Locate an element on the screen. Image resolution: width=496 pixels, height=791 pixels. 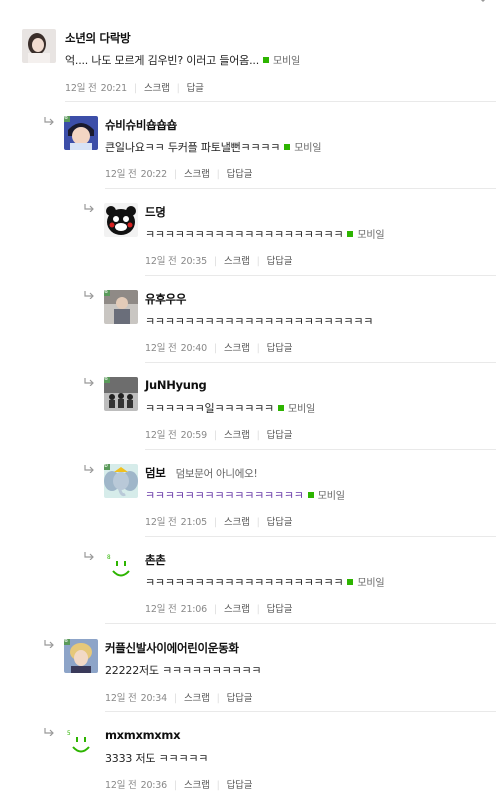
nickname: 촌촌 is located at coordinates (155, 560).